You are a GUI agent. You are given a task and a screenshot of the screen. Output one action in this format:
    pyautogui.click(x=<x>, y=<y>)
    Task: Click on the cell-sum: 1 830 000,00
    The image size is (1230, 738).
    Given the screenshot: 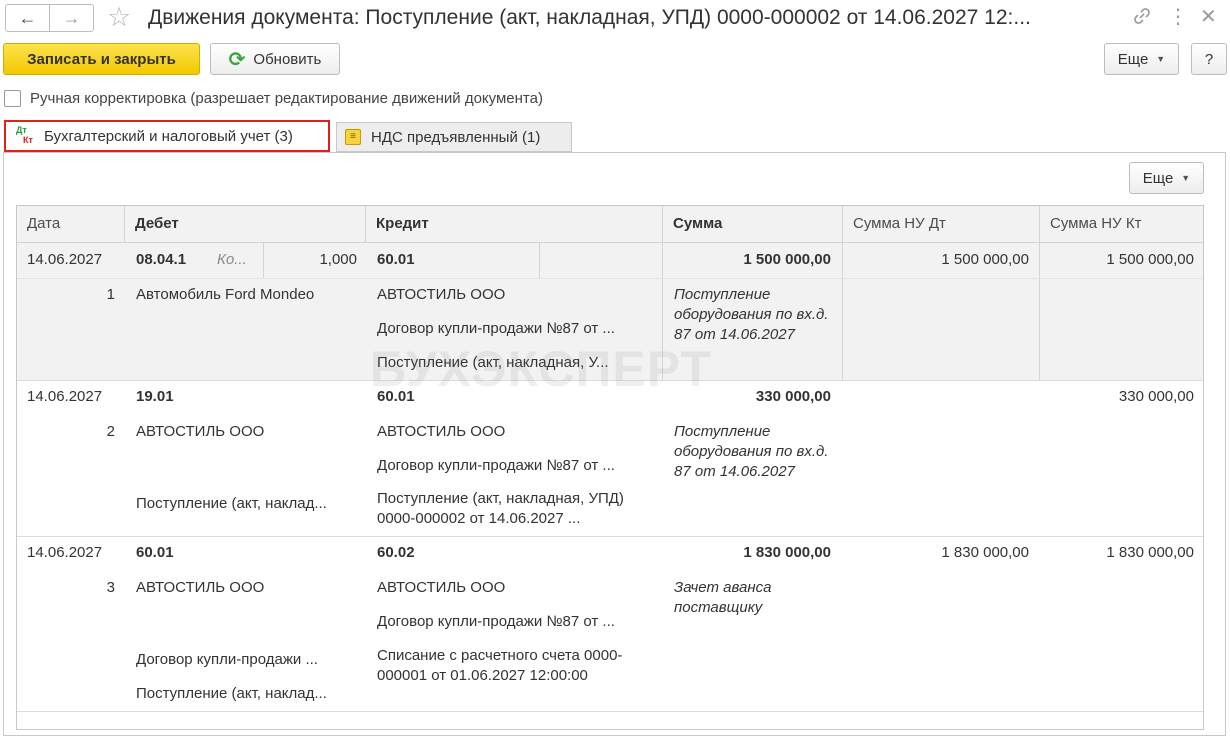 What is the action you would take?
    pyautogui.click(x=787, y=552)
    